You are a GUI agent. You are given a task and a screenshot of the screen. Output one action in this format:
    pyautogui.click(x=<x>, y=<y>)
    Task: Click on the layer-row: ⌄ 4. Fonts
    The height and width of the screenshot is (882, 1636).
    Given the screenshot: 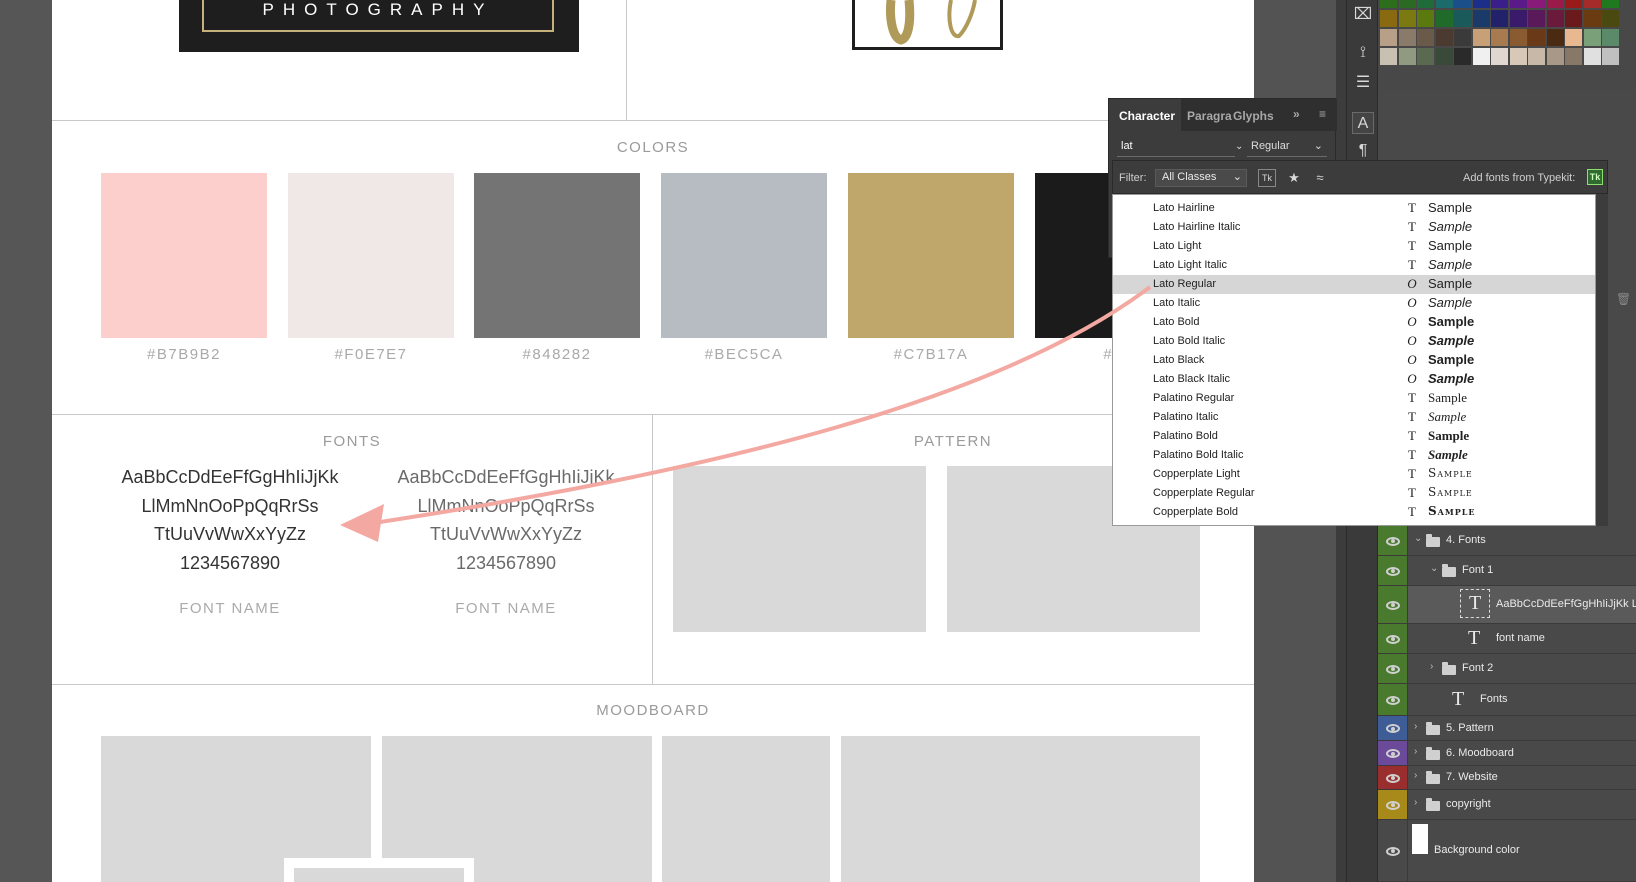 What is the action you would take?
    pyautogui.click(x=1507, y=541)
    